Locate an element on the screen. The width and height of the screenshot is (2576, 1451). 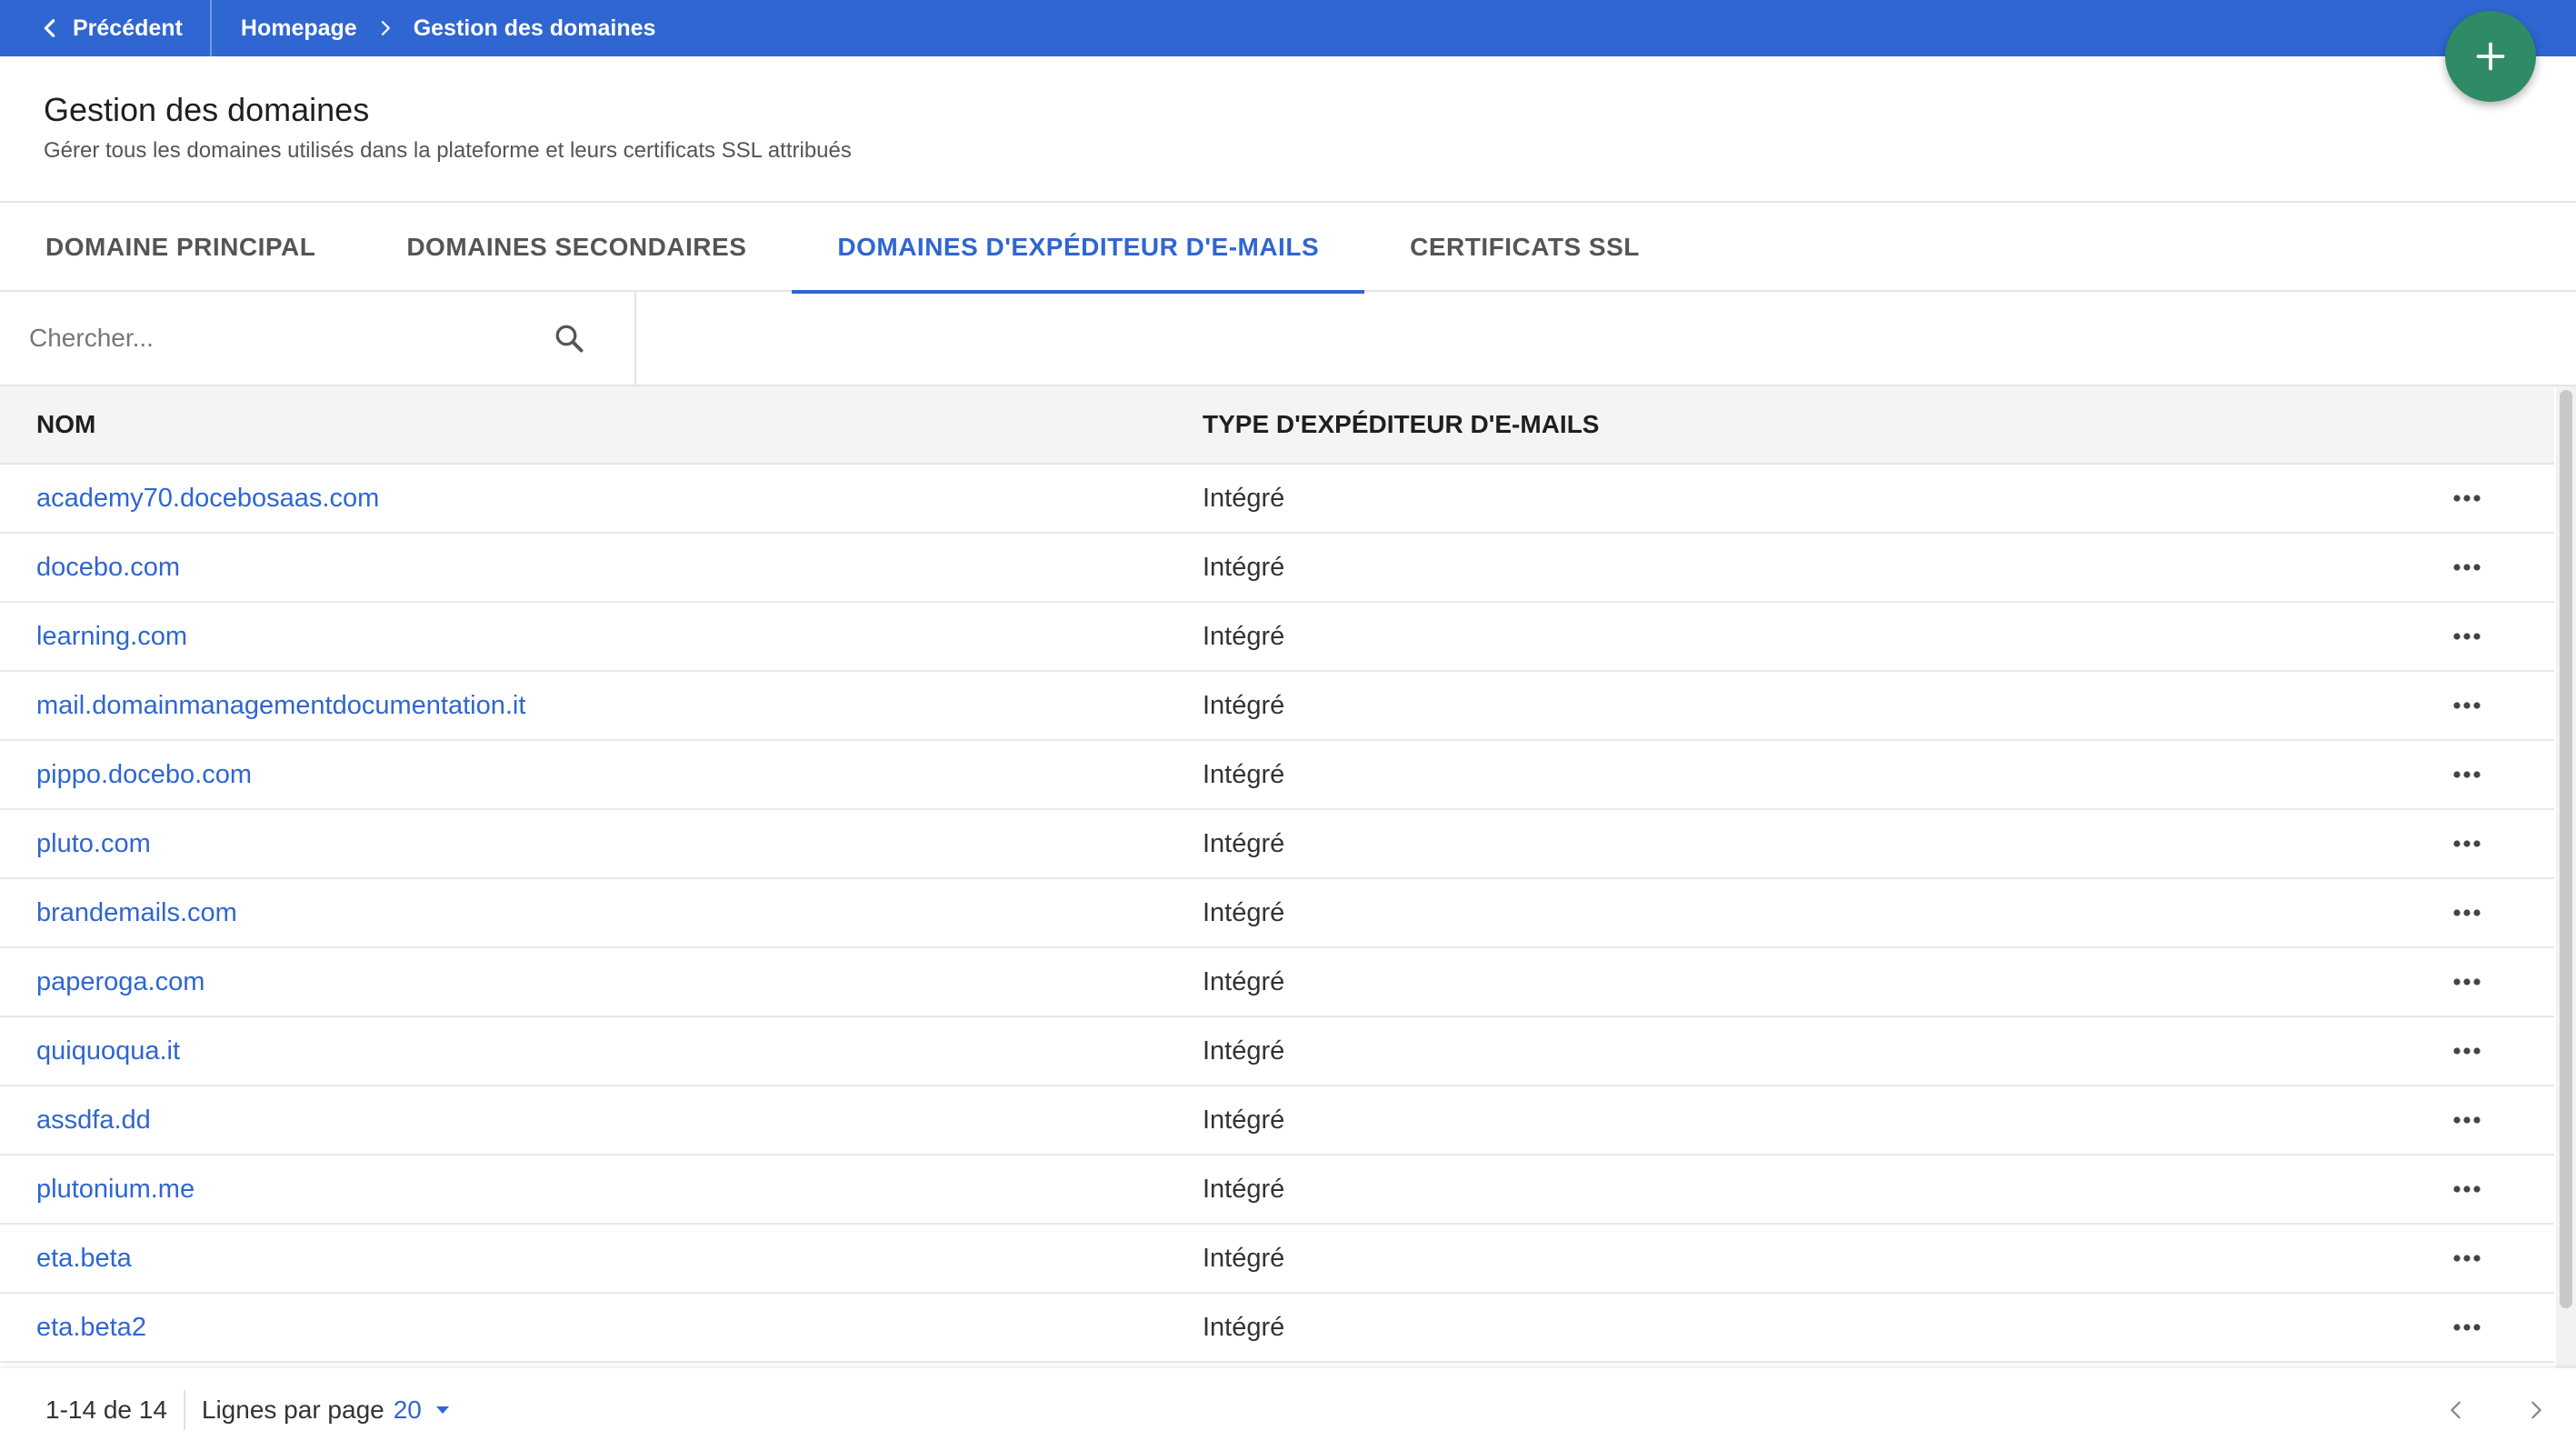
pager is located at coordinates (2496, 1410).